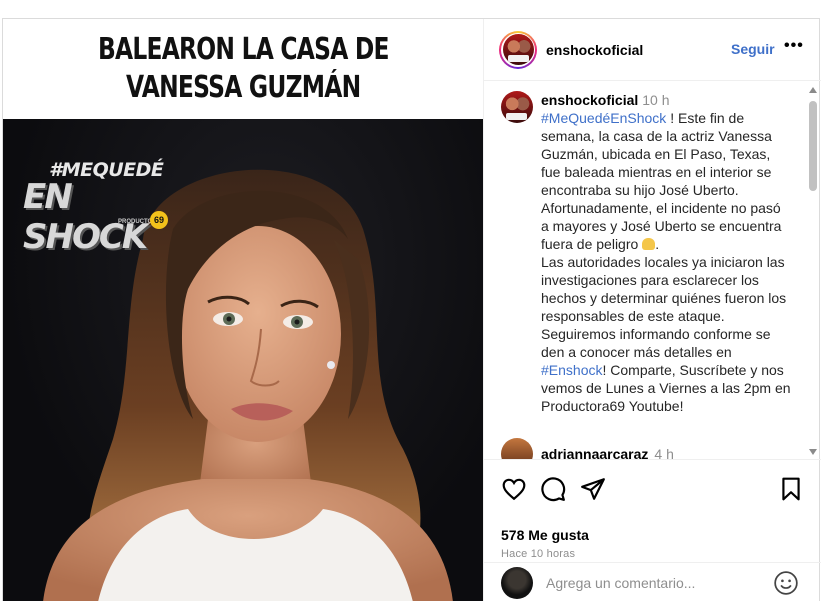  I want to click on commenter-avatar, so click(517, 448).